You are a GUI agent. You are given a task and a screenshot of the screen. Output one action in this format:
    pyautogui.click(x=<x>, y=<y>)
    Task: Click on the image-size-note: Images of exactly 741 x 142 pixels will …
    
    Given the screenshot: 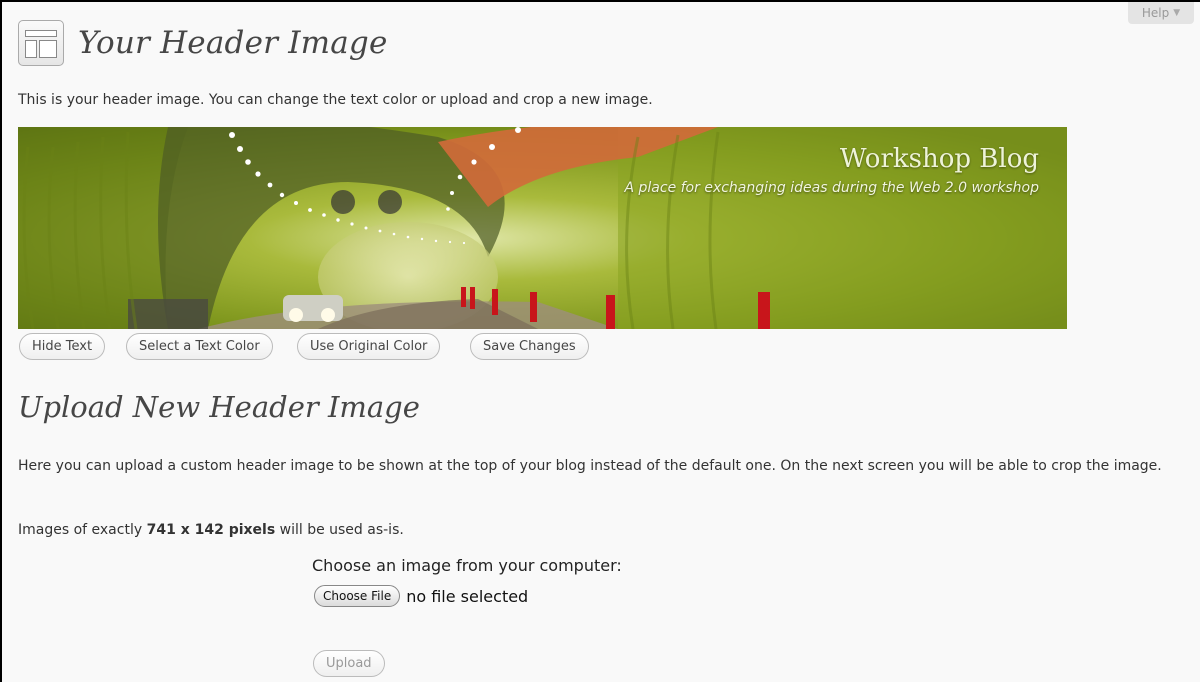 What is the action you would take?
    pyautogui.click(x=211, y=530)
    